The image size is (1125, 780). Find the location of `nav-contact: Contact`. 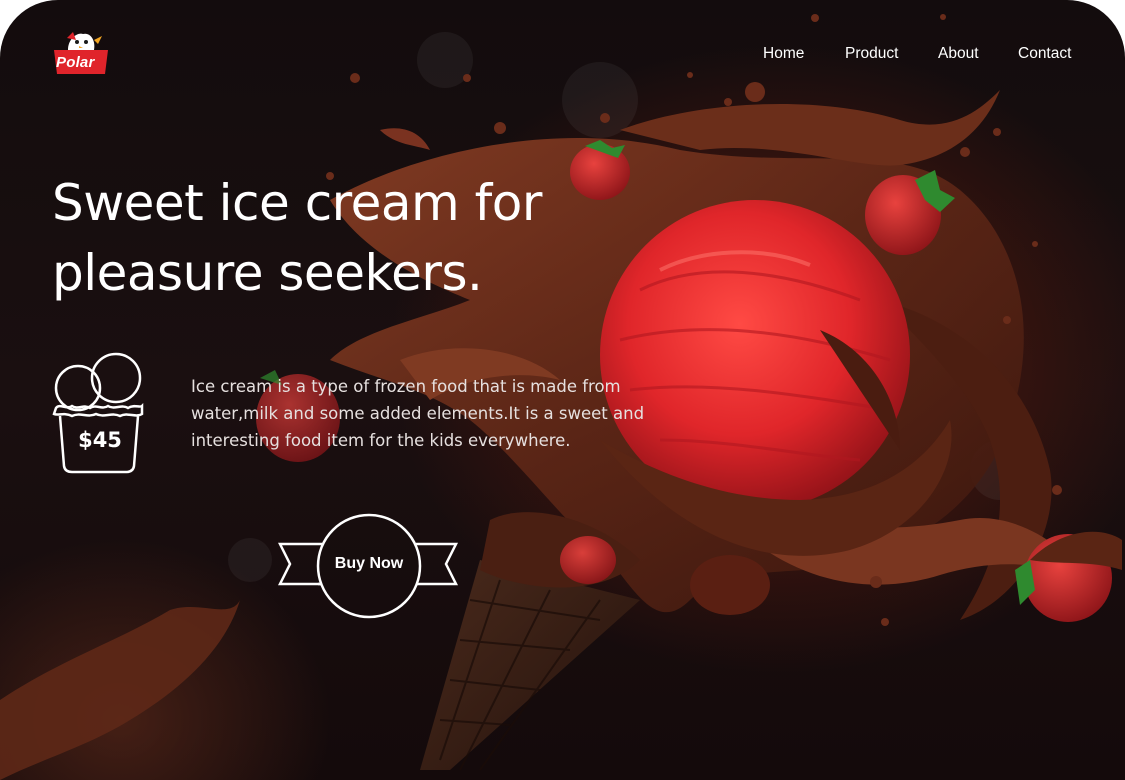

nav-contact: Contact is located at coordinates (1044, 54).